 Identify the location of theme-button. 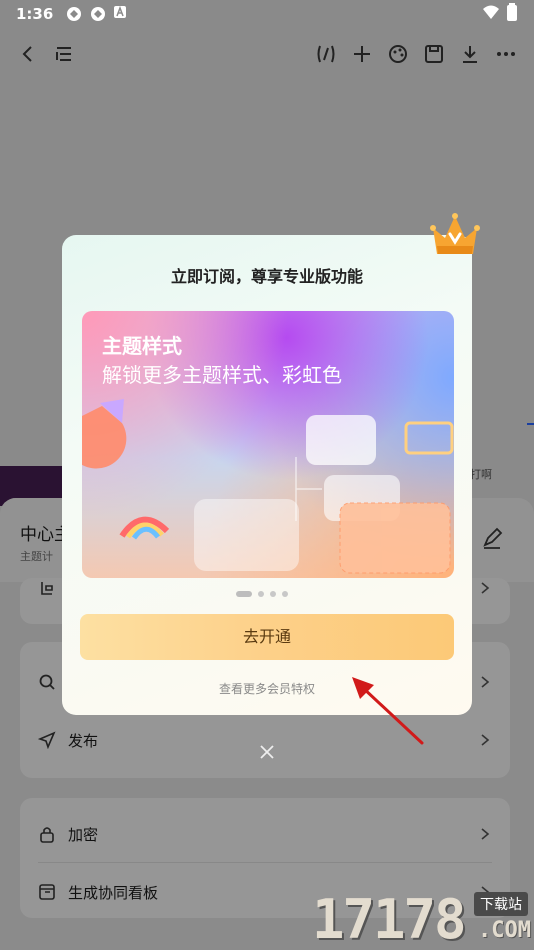
(398, 54).